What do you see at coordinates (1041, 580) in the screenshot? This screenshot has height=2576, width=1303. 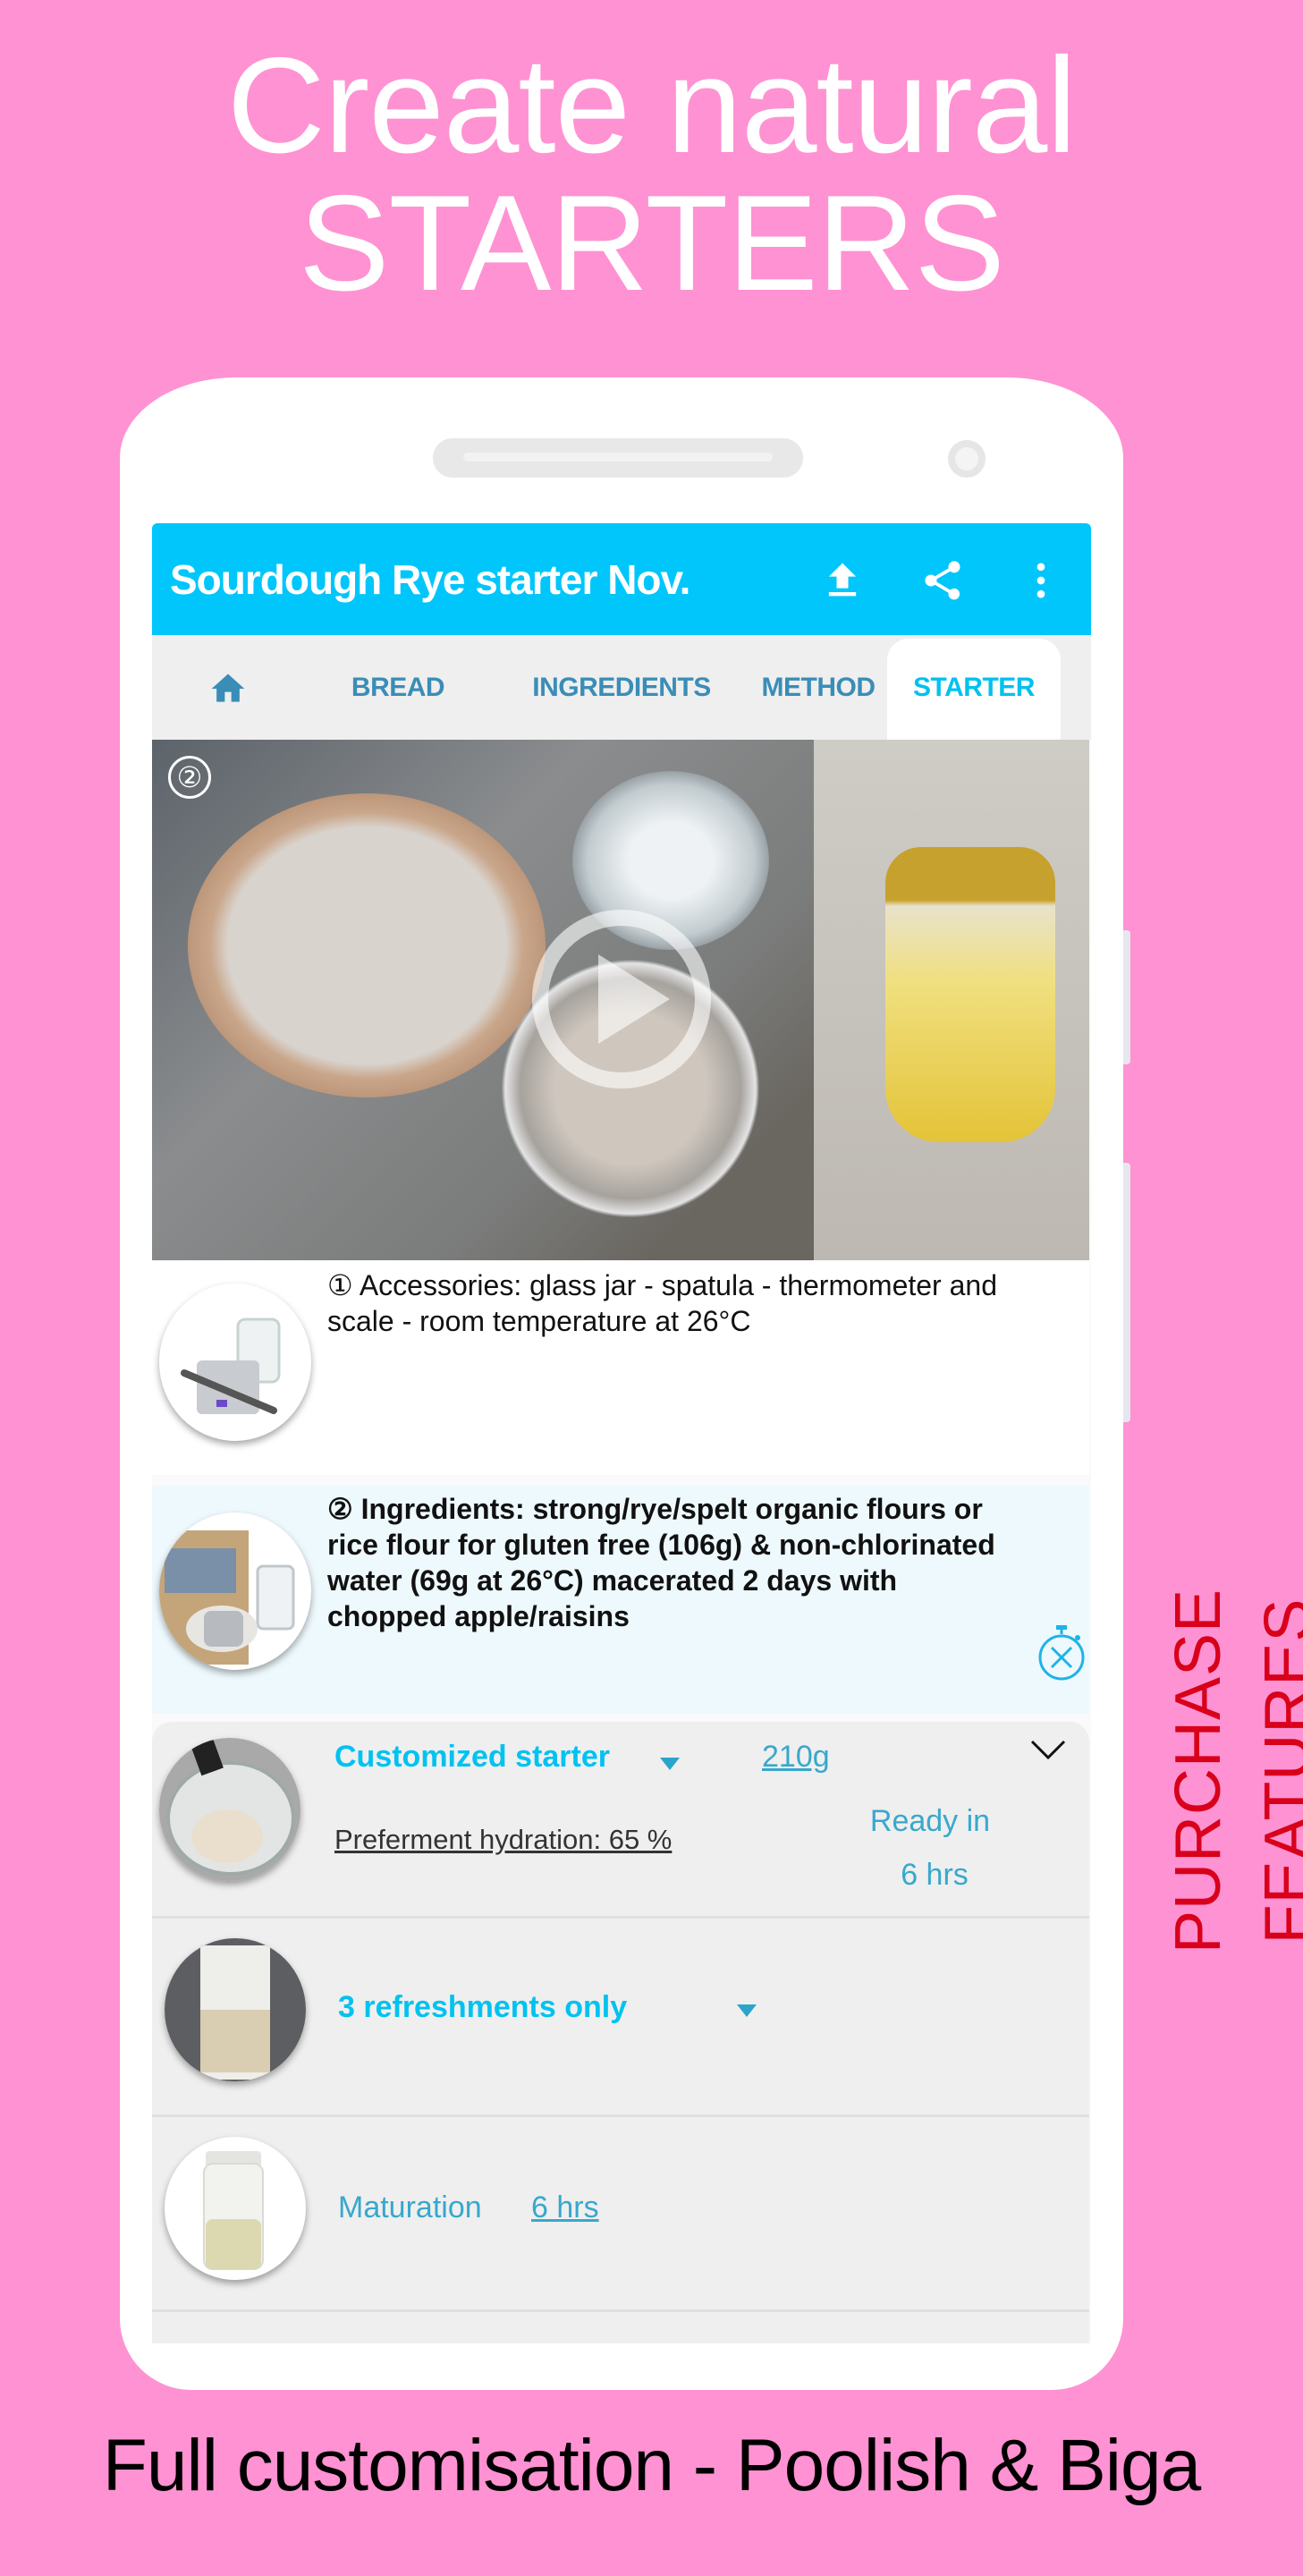 I see `more-vert-icon` at bounding box center [1041, 580].